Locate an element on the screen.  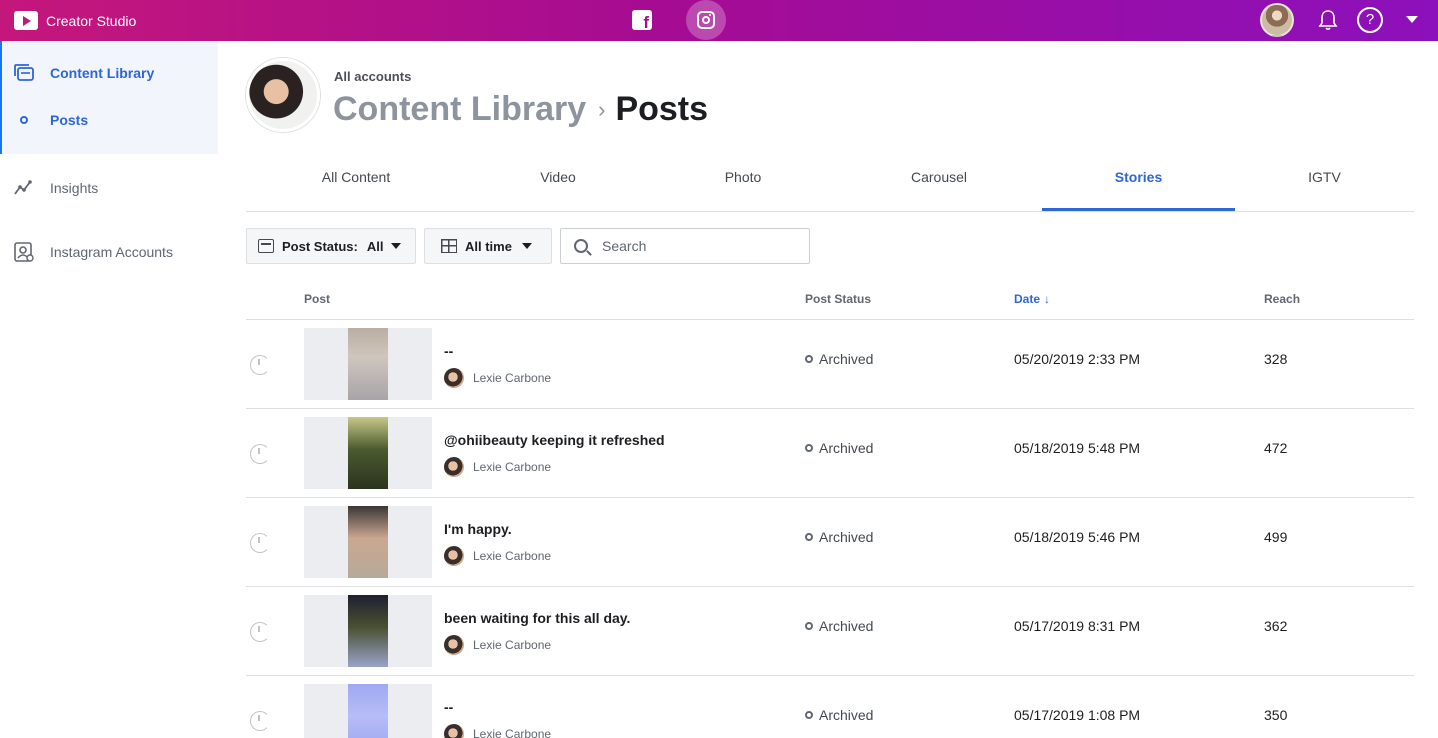
post-title: been waiting for this all day. is located at coordinates (537, 618).